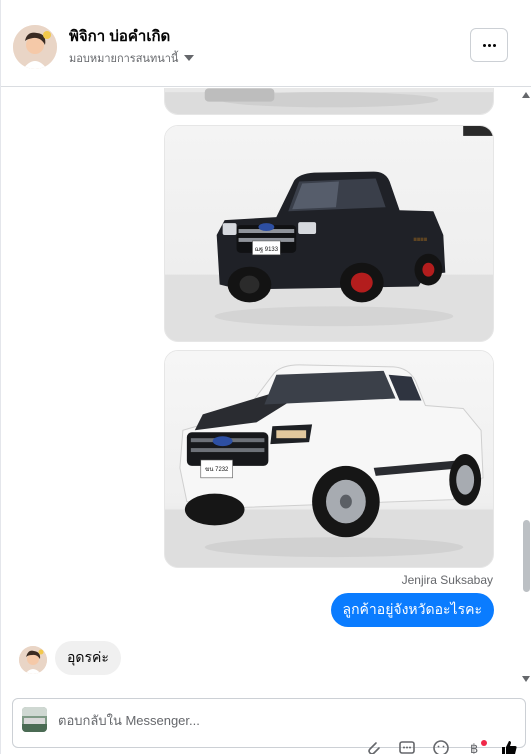 This screenshot has width=531, height=754. What do you see at coordinates (119, 36) in the screenshot?
I see `contact-name: พิจิกา บ่อคำเกิด` at bounding box center [119, 36].